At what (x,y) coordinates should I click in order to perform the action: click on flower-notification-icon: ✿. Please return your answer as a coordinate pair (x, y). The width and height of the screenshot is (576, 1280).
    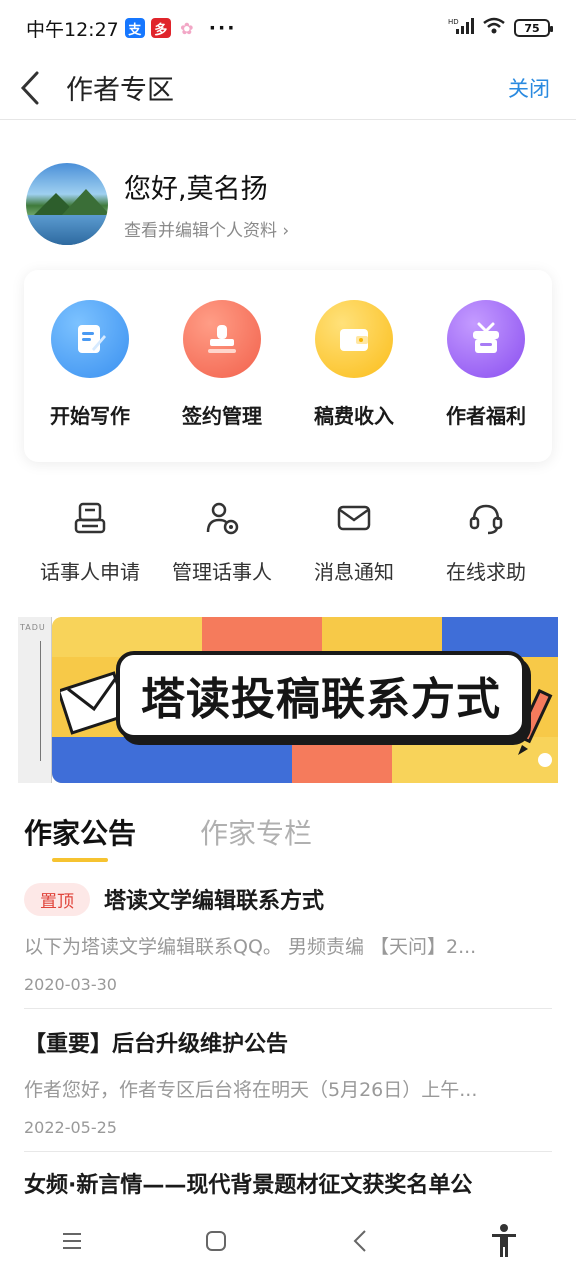
    Looking at the image, I should click on (187, 28).